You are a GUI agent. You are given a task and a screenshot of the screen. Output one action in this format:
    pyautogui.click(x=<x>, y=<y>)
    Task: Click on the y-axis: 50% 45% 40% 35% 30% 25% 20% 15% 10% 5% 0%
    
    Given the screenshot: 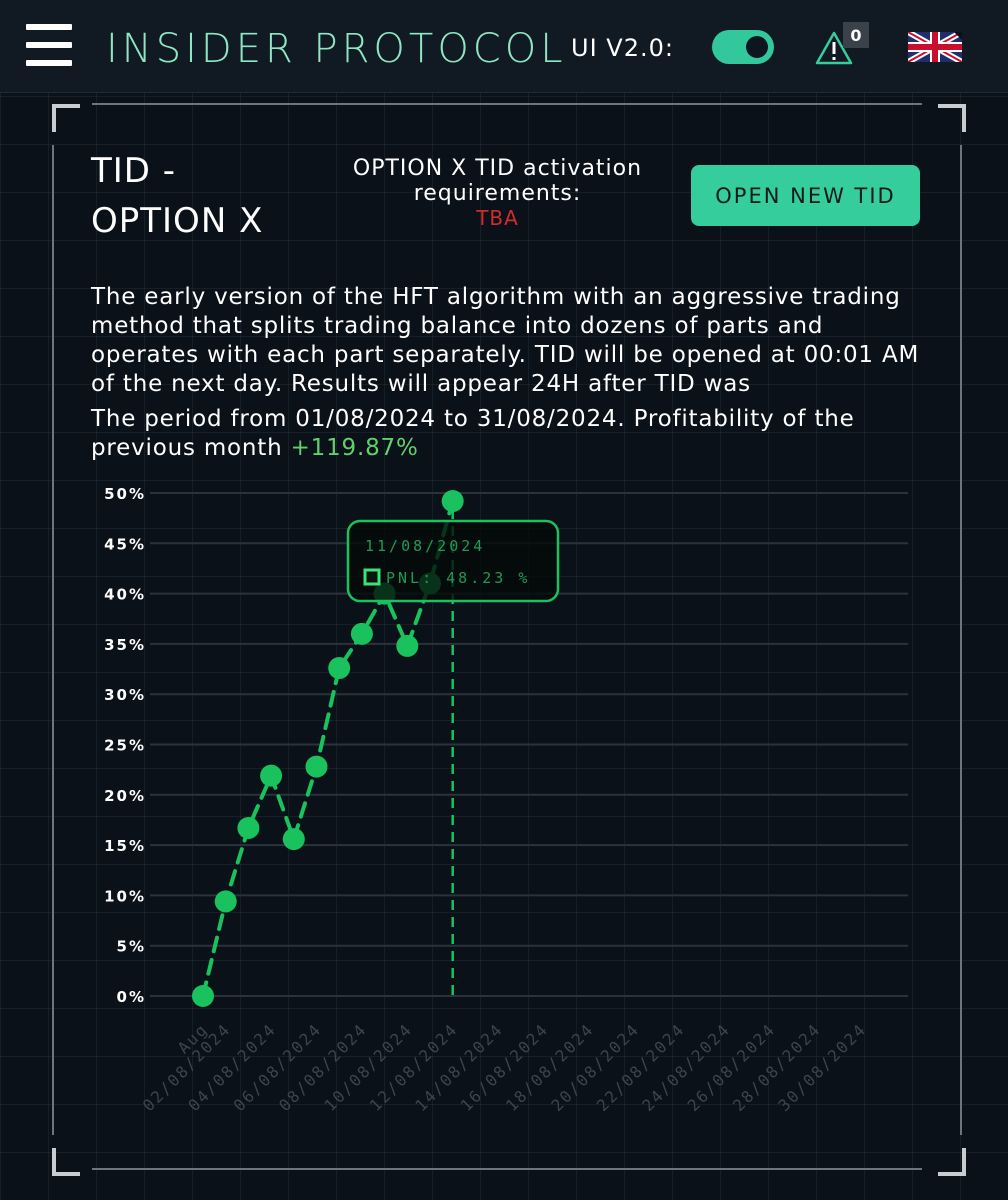 What is the action you would take?
    pyautogui.click(x=125, y=745)
    